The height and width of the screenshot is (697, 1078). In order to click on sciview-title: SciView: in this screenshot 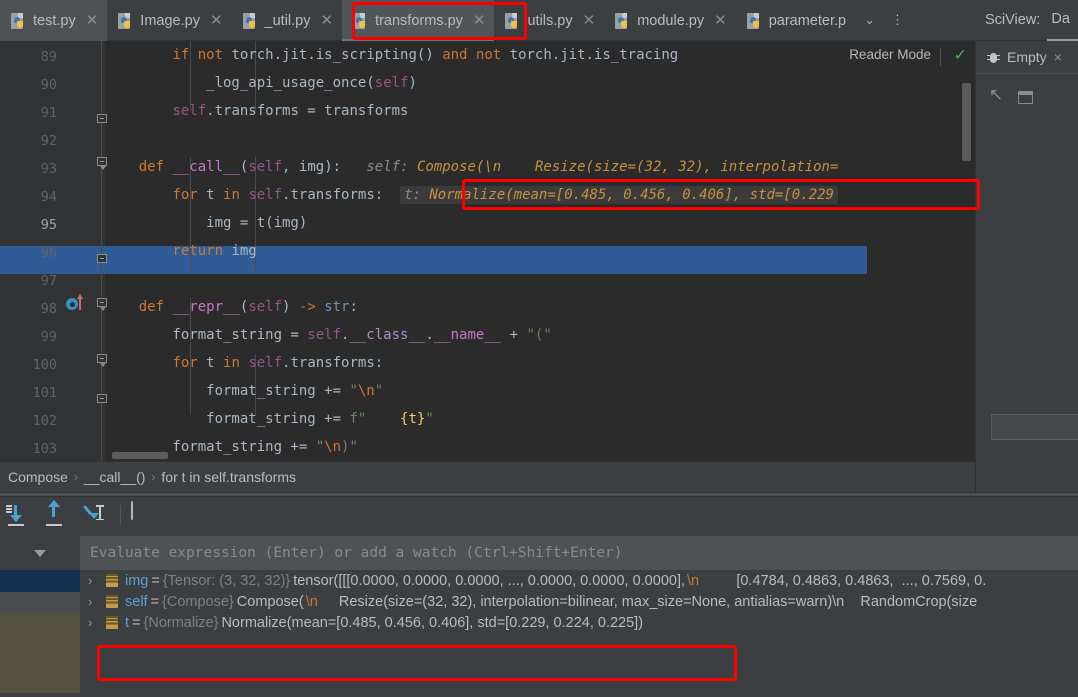, I will do `click(1013, 20)`.